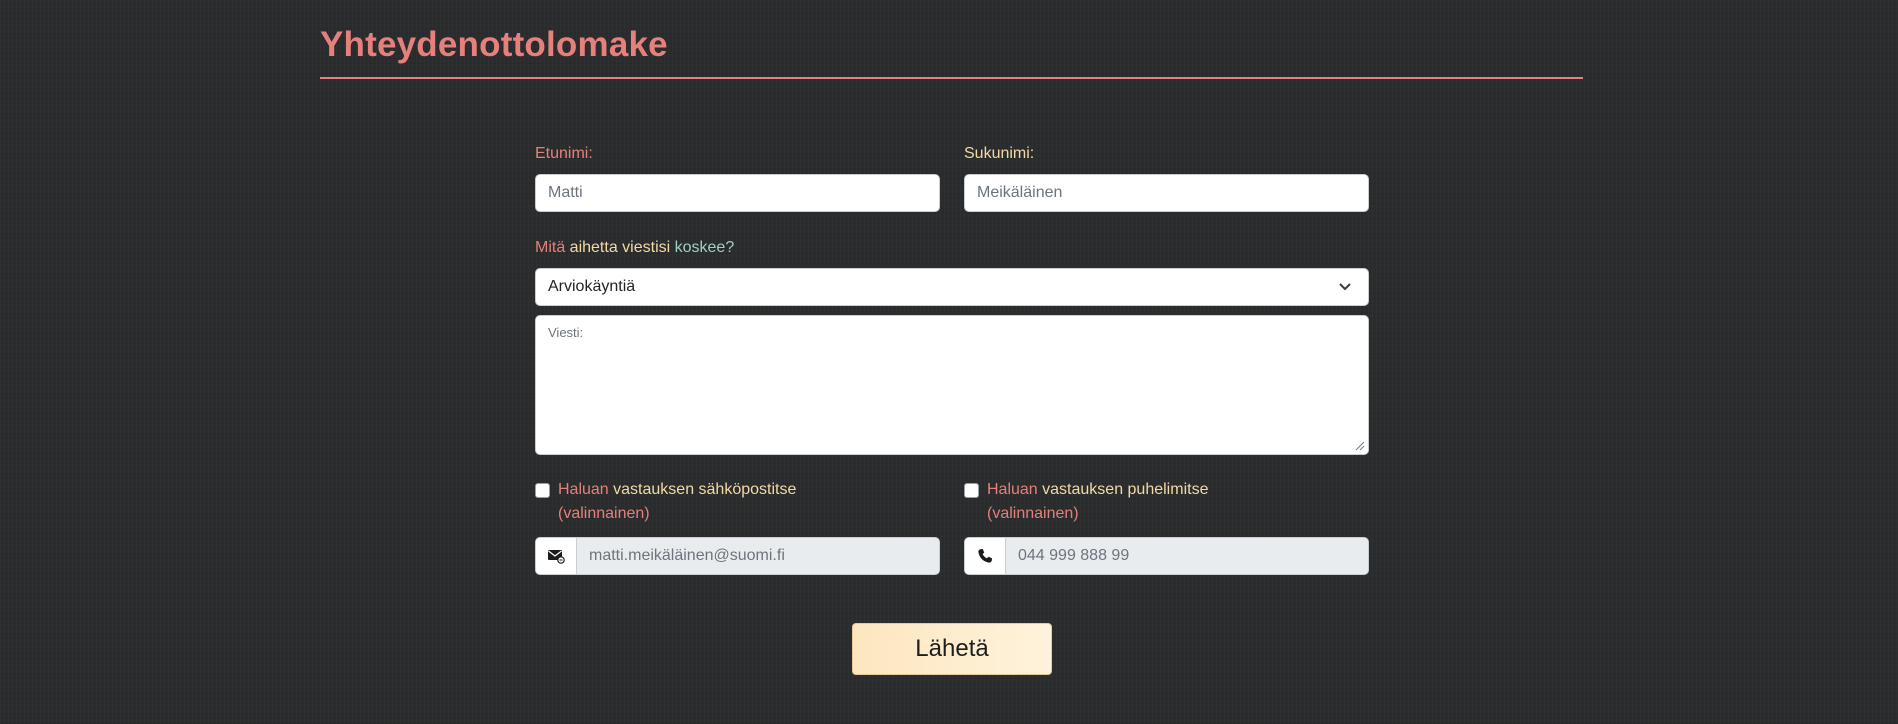 The image size is (1898, 724). What do you see at coordinates (1033, 513) in the screenshot?
I see `phone-label-part-3: (valinnainen)` at bounding box center [1033, 513].